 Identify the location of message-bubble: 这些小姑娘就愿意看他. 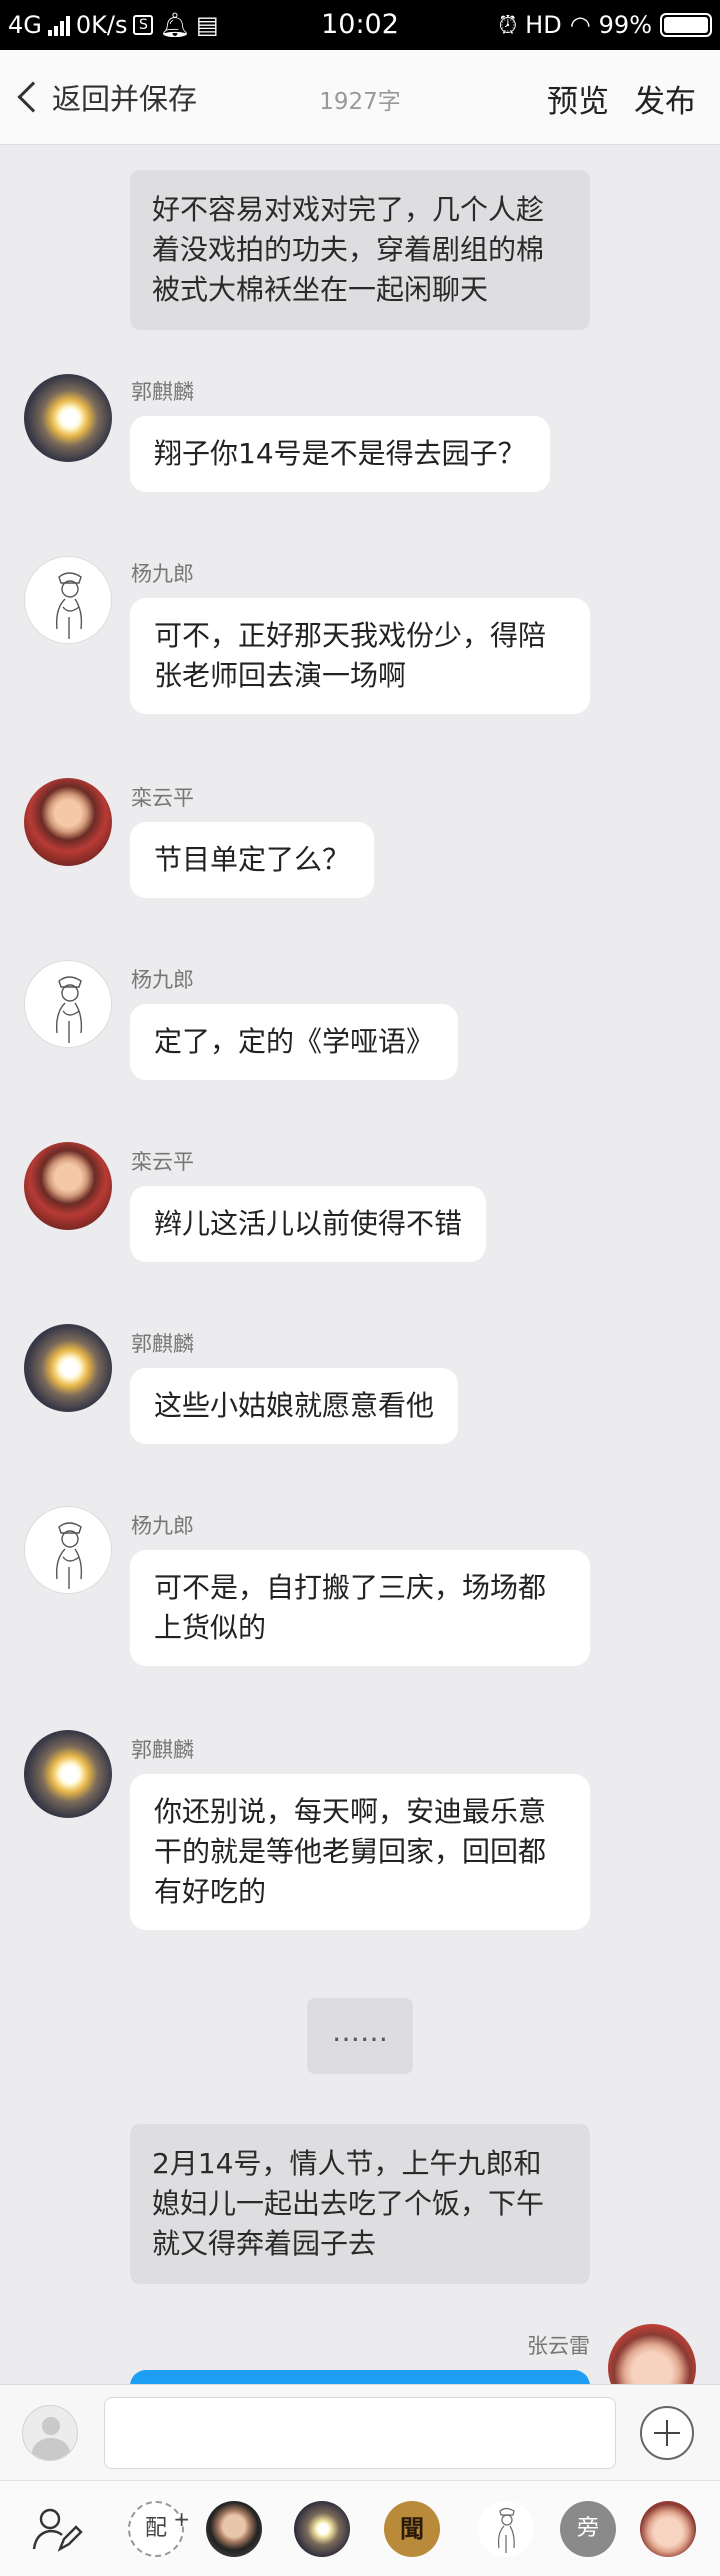
(294, 1406).